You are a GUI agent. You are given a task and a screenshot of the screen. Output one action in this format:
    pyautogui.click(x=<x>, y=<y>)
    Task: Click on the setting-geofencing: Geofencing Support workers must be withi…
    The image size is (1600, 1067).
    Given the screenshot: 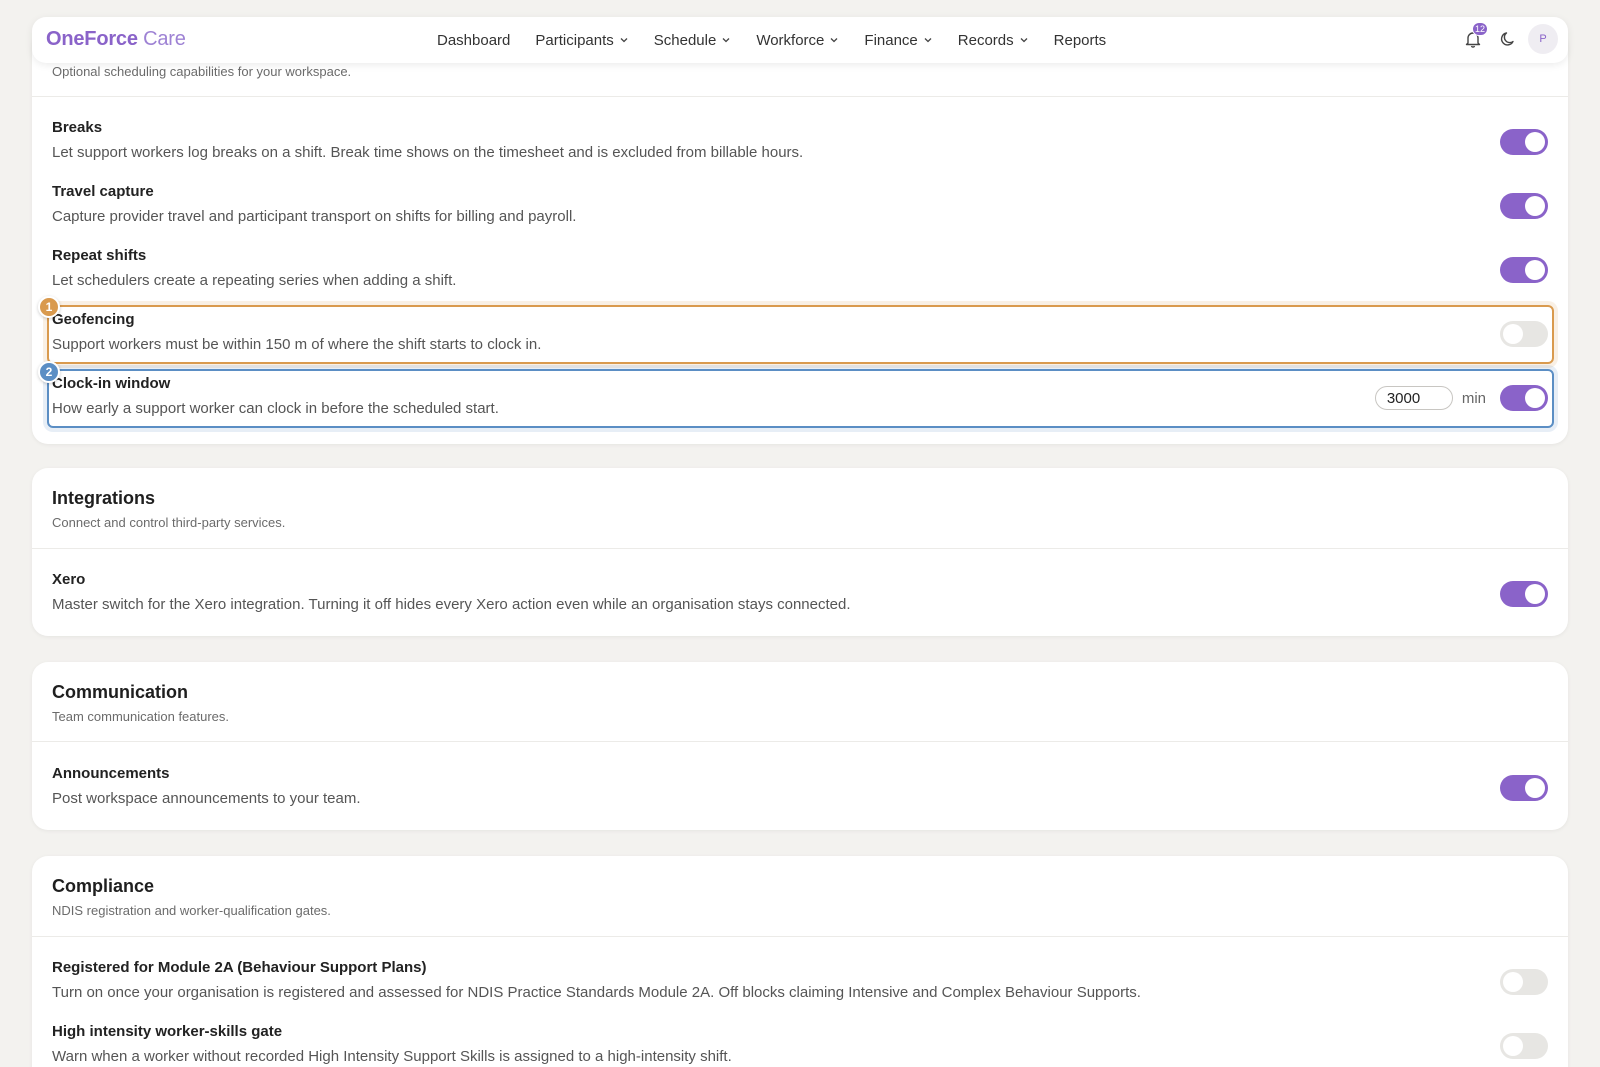 What is the action you would take?
    pyautogui.click(x=800, y=332)
    